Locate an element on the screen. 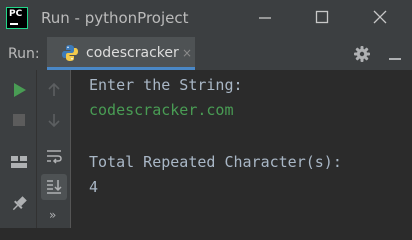 The height and width of the screenshot is (240, 412). python-icon is located at coordinates (70, 53).